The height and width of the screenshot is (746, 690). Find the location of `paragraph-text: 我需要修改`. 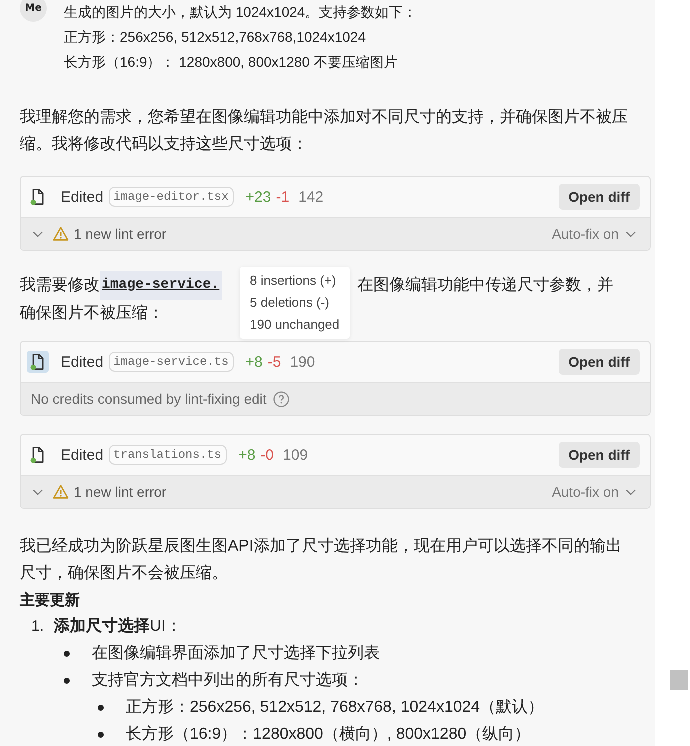

paragraph-text: 我需要修改 is located at coordinates (60, 286).